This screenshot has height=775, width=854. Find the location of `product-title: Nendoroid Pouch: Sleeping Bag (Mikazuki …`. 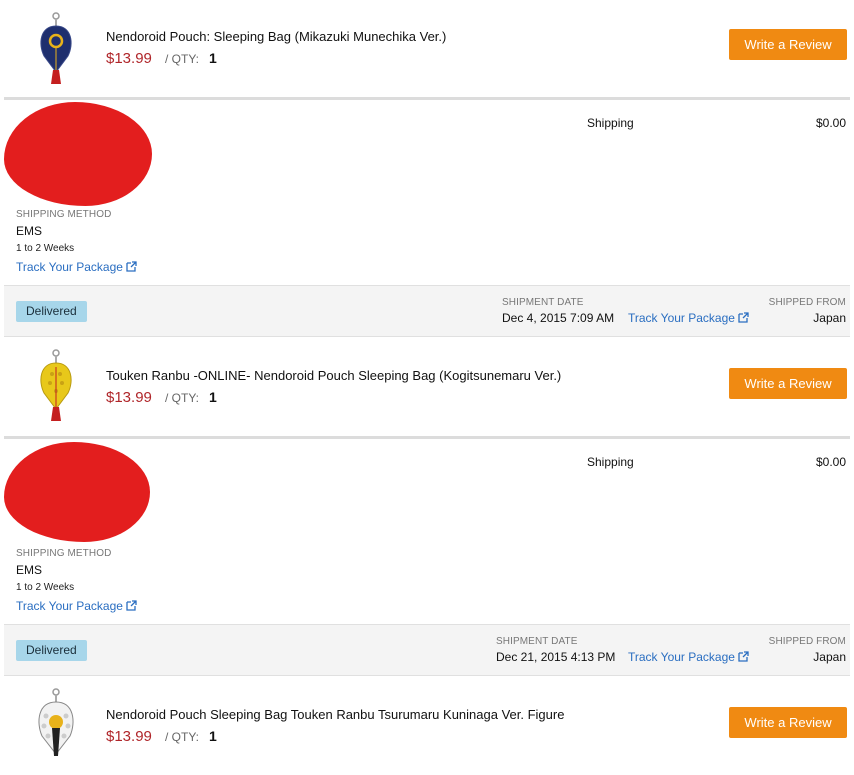

product-title: Nendoroid Pouch: Sleeping Bag (Mikazuki … is located at coordinates (276, 36).